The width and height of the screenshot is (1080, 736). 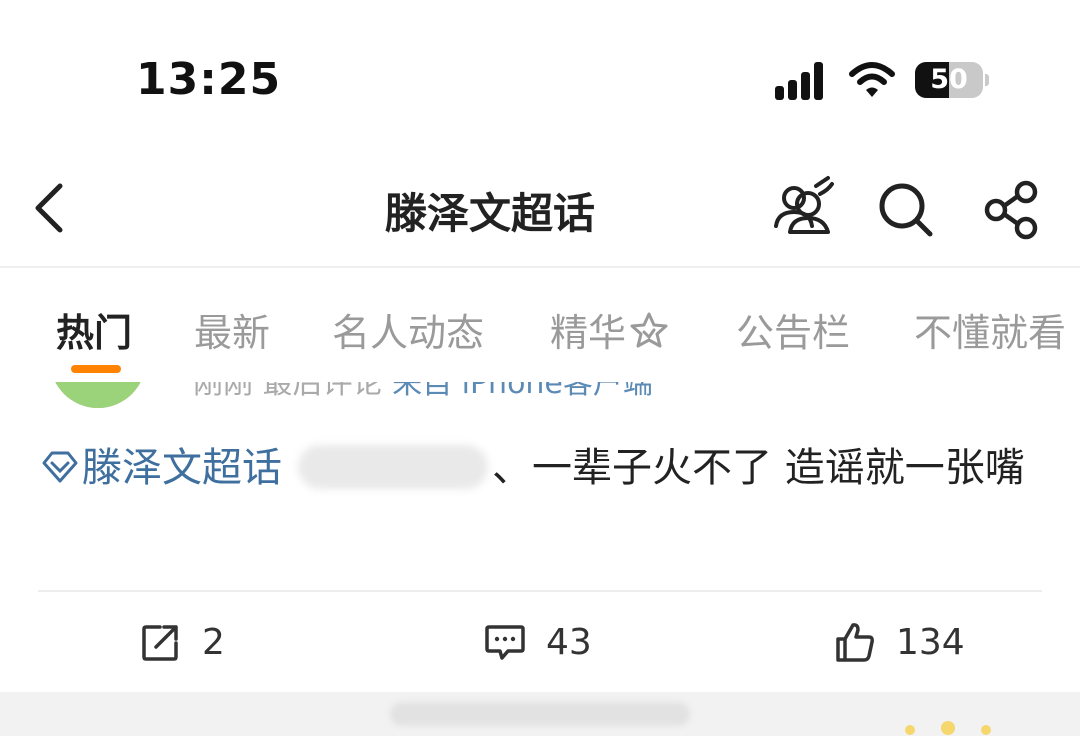 I want to click on tab-bulletin: 公告栏, so click(x=793, y=329).